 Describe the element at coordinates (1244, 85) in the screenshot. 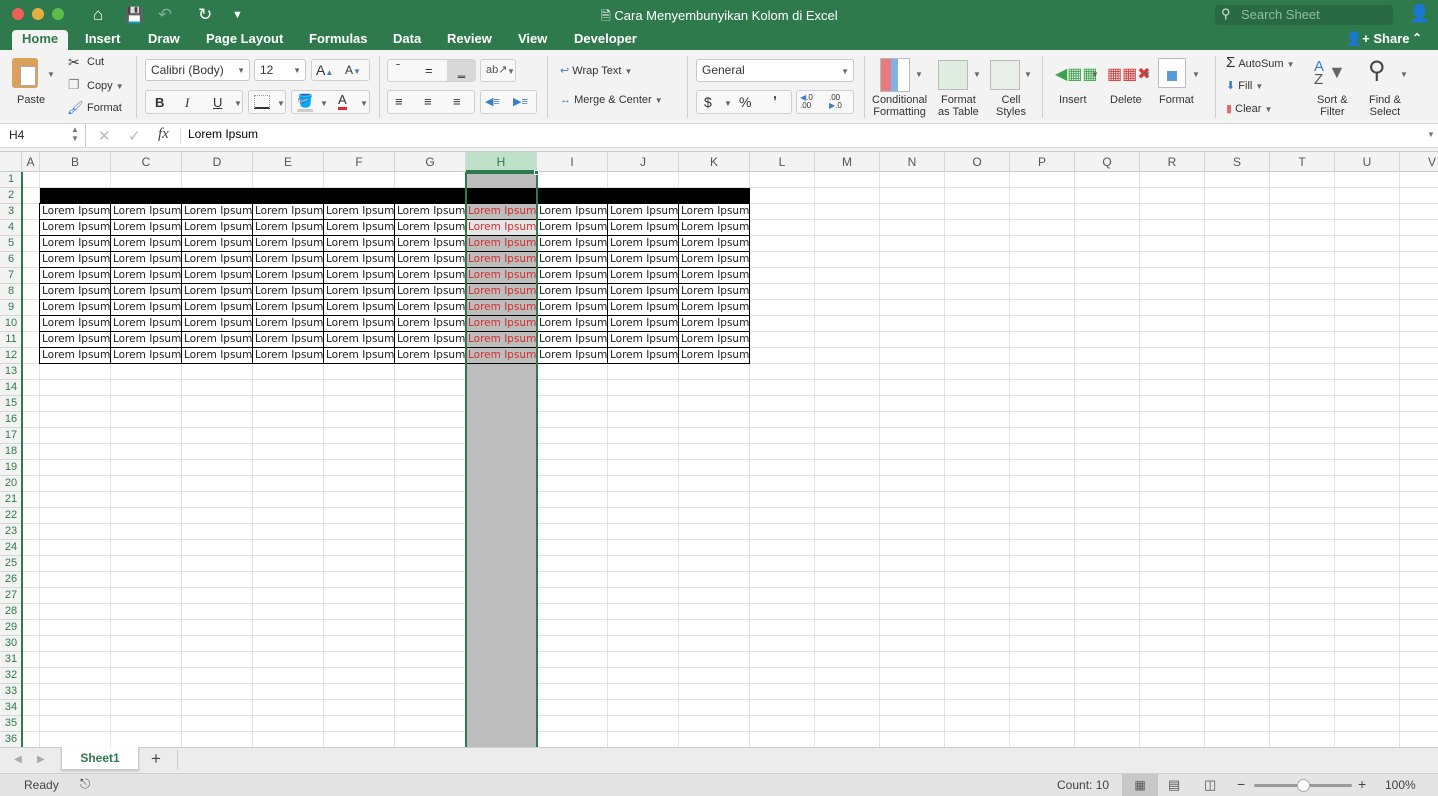

I see `fill-button: ⬇ Fill ▼` at that location.